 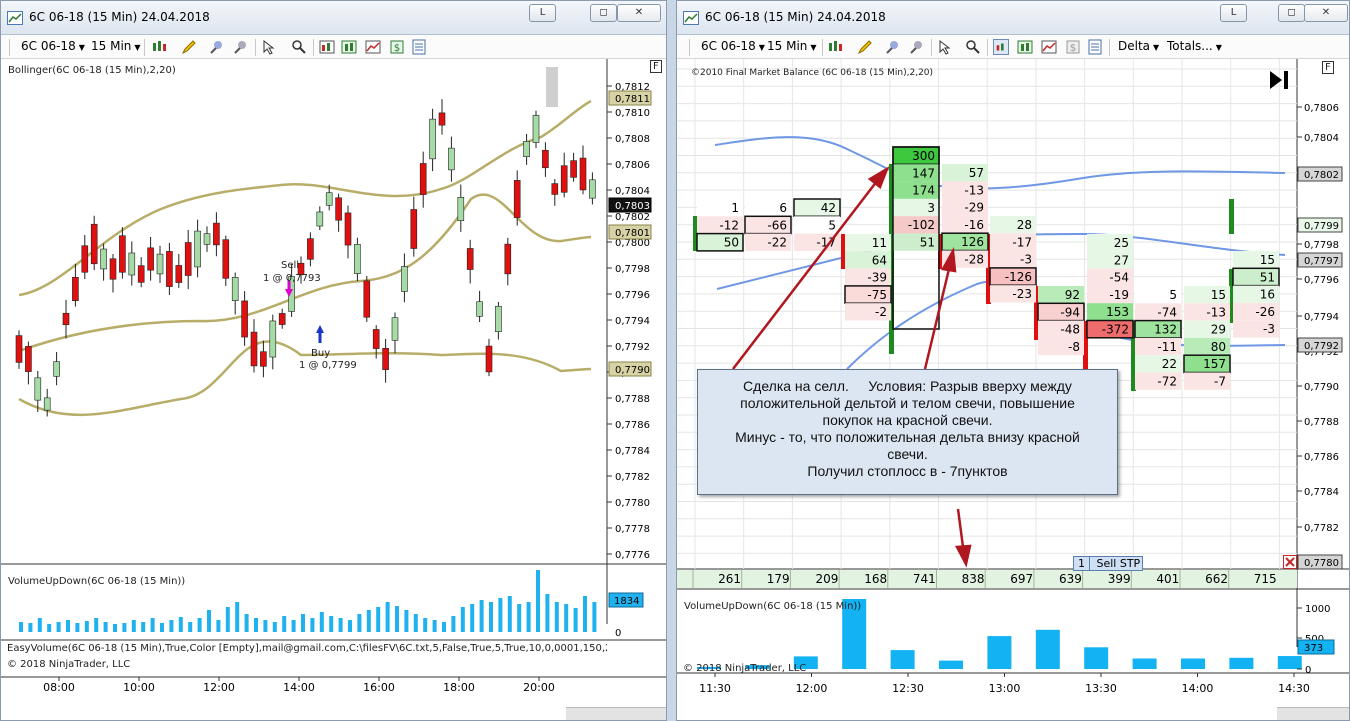 I want to click on svg-text: -8, so click(x=1074, y=347).